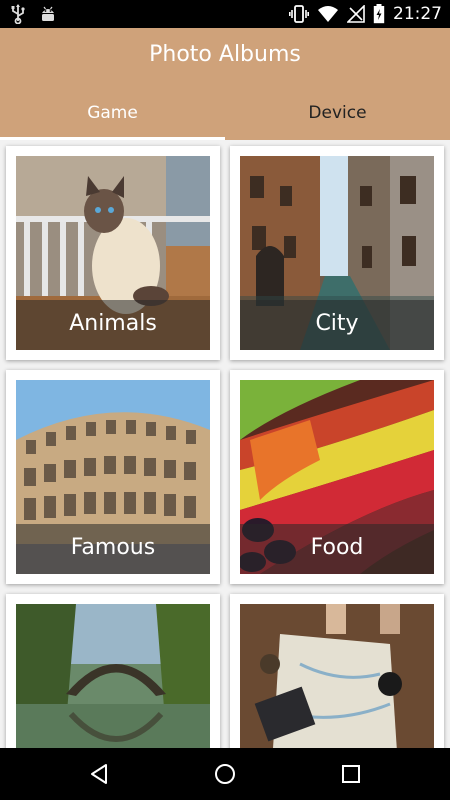 The width and height of the screenshot is (450, 800). Describe the element at coordinates (225, 14) in the screenshot. I see `status-bar: 21:27` at that location.